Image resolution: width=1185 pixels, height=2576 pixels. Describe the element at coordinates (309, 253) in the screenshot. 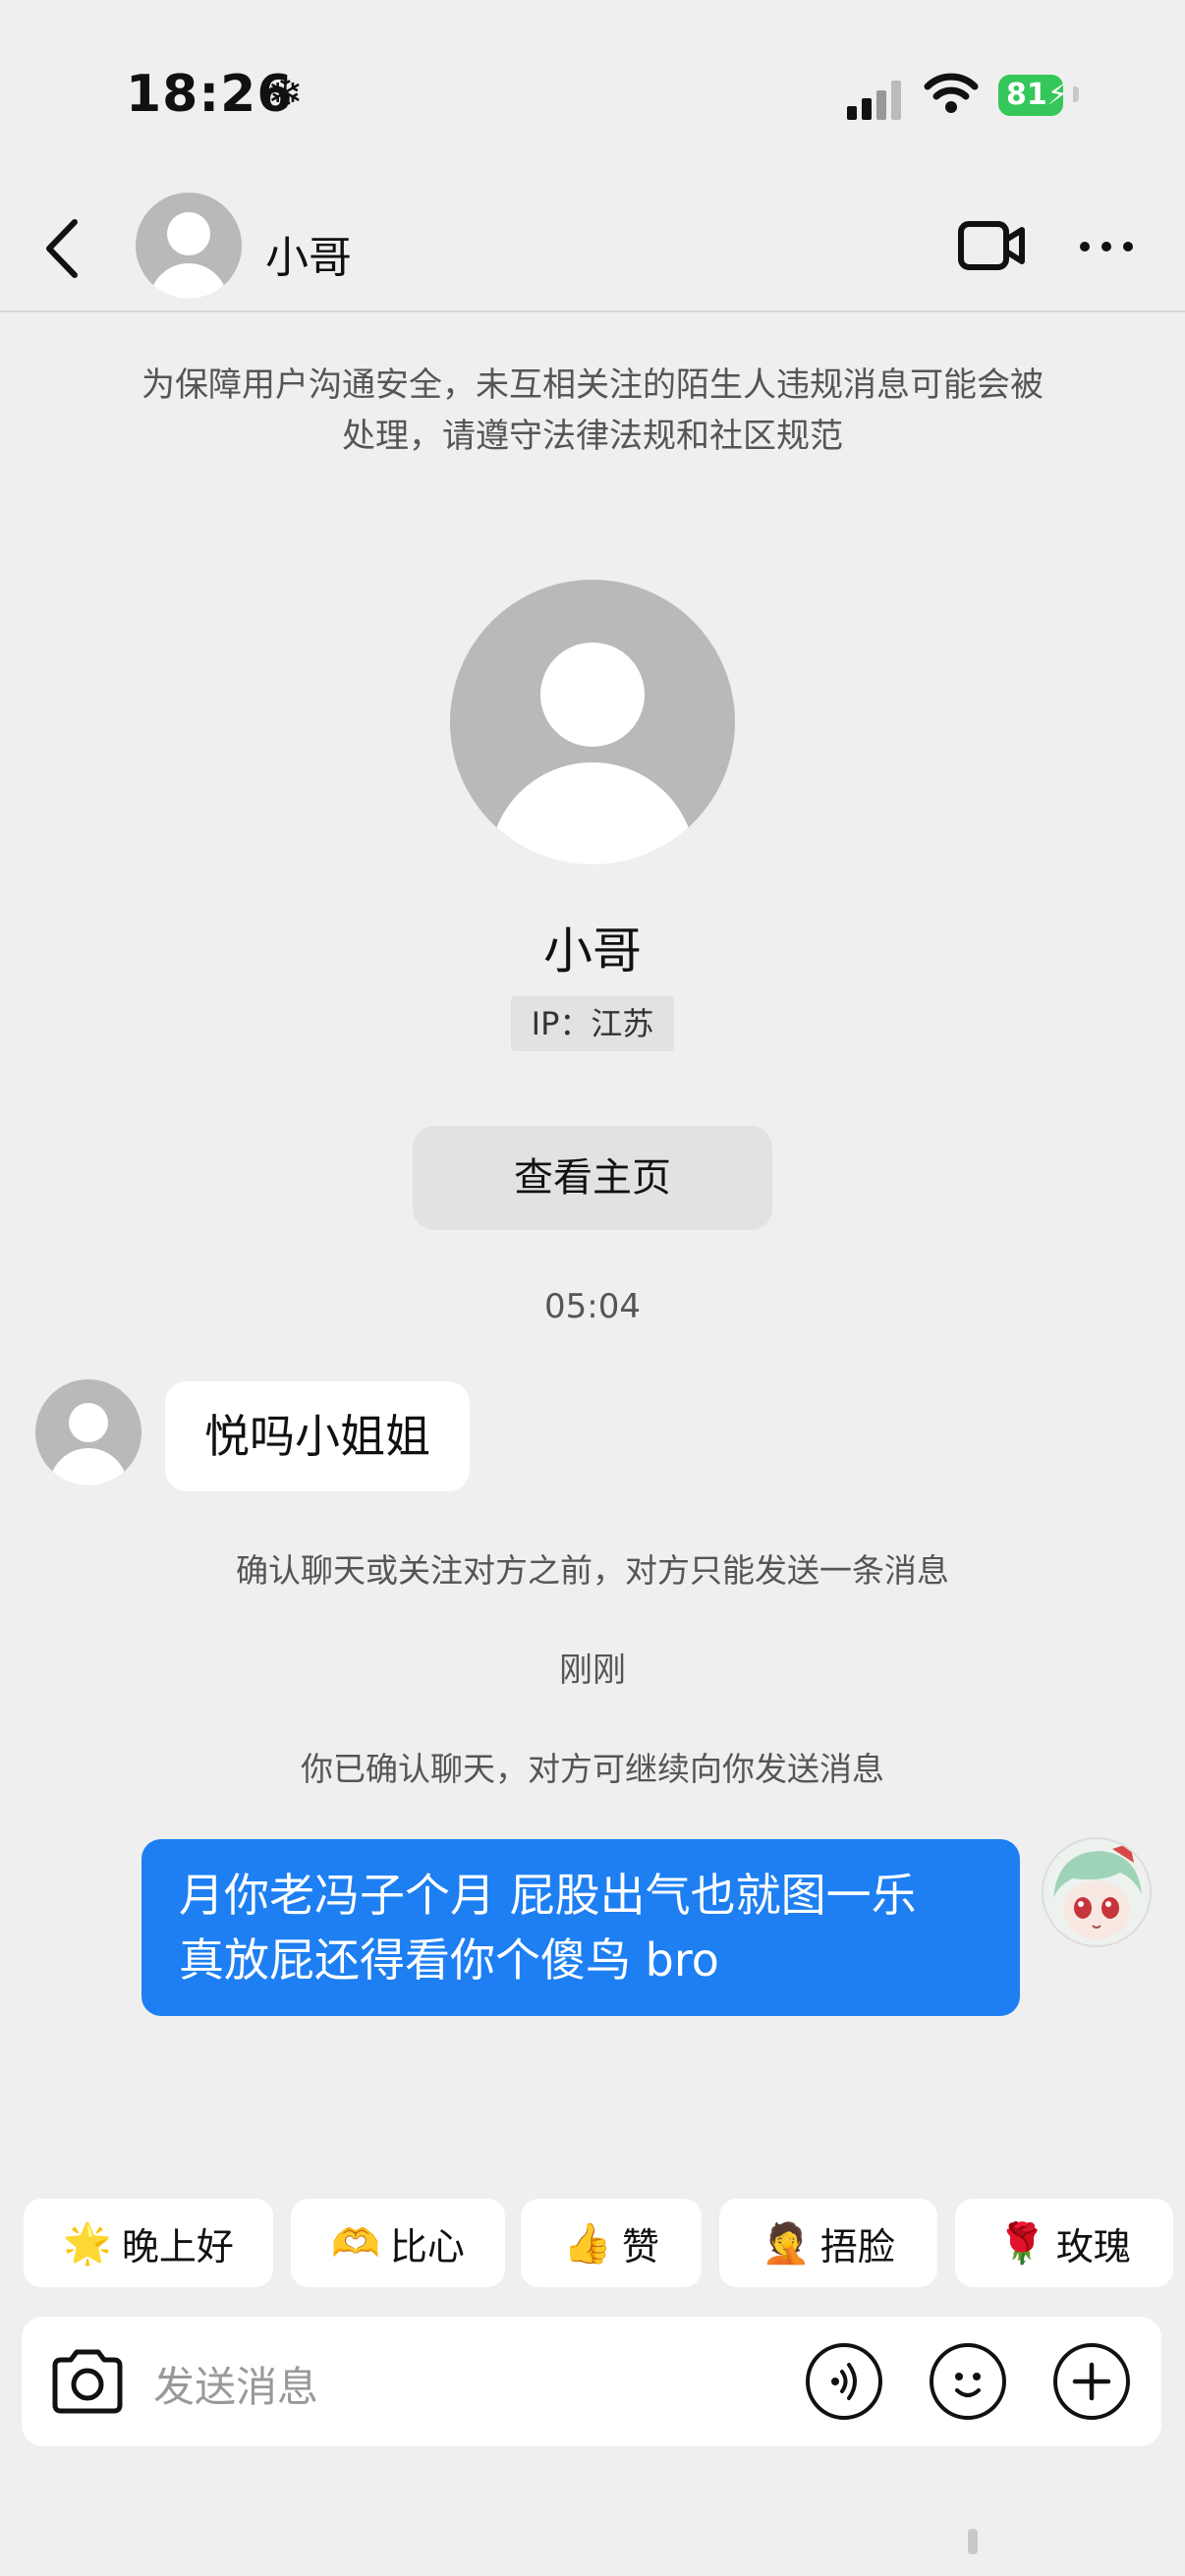

I see `header-name: 小哥` at that location.